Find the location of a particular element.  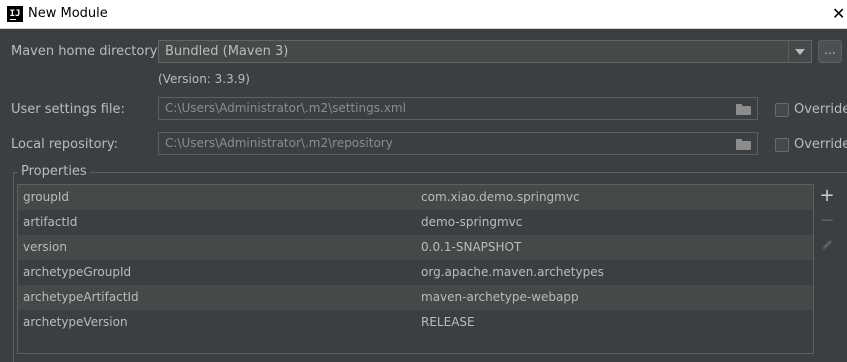

dropdown-button is located at coordinates (799, 51).